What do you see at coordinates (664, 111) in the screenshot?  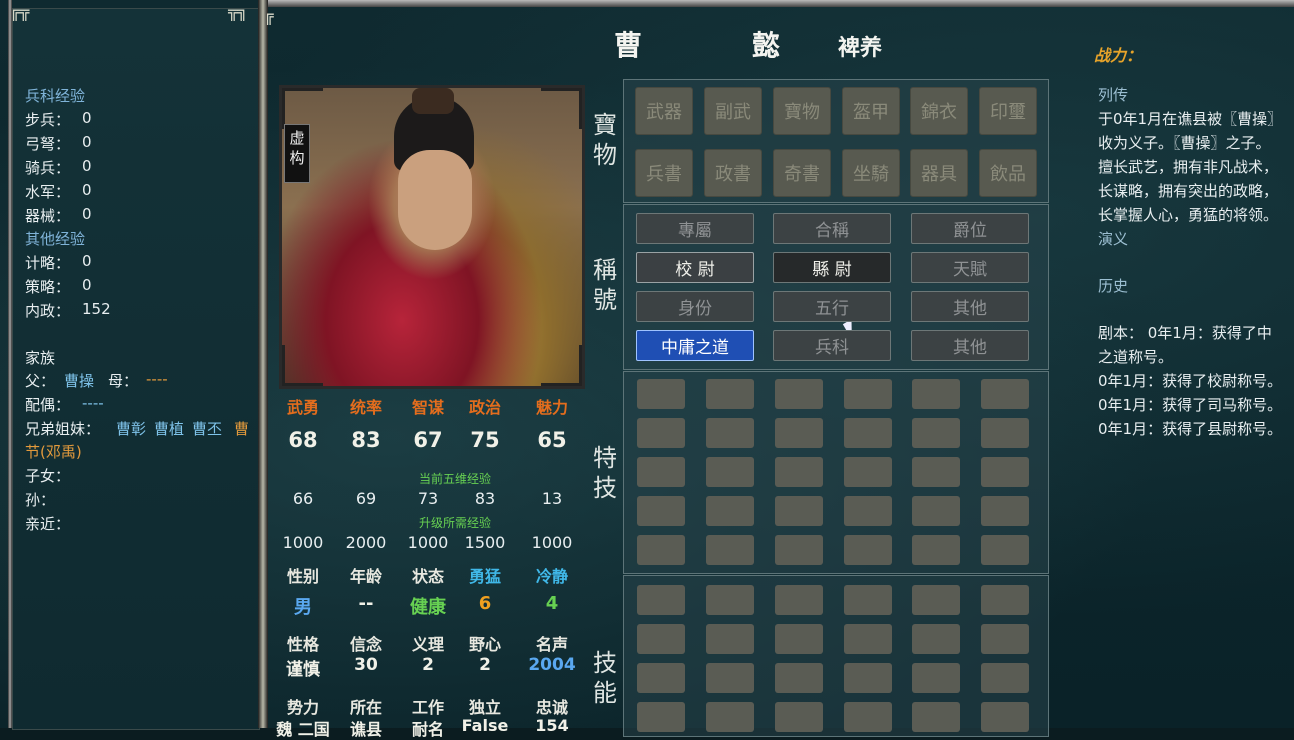 I see `treasure-slot: 武器` at bounding box center [664, 111].